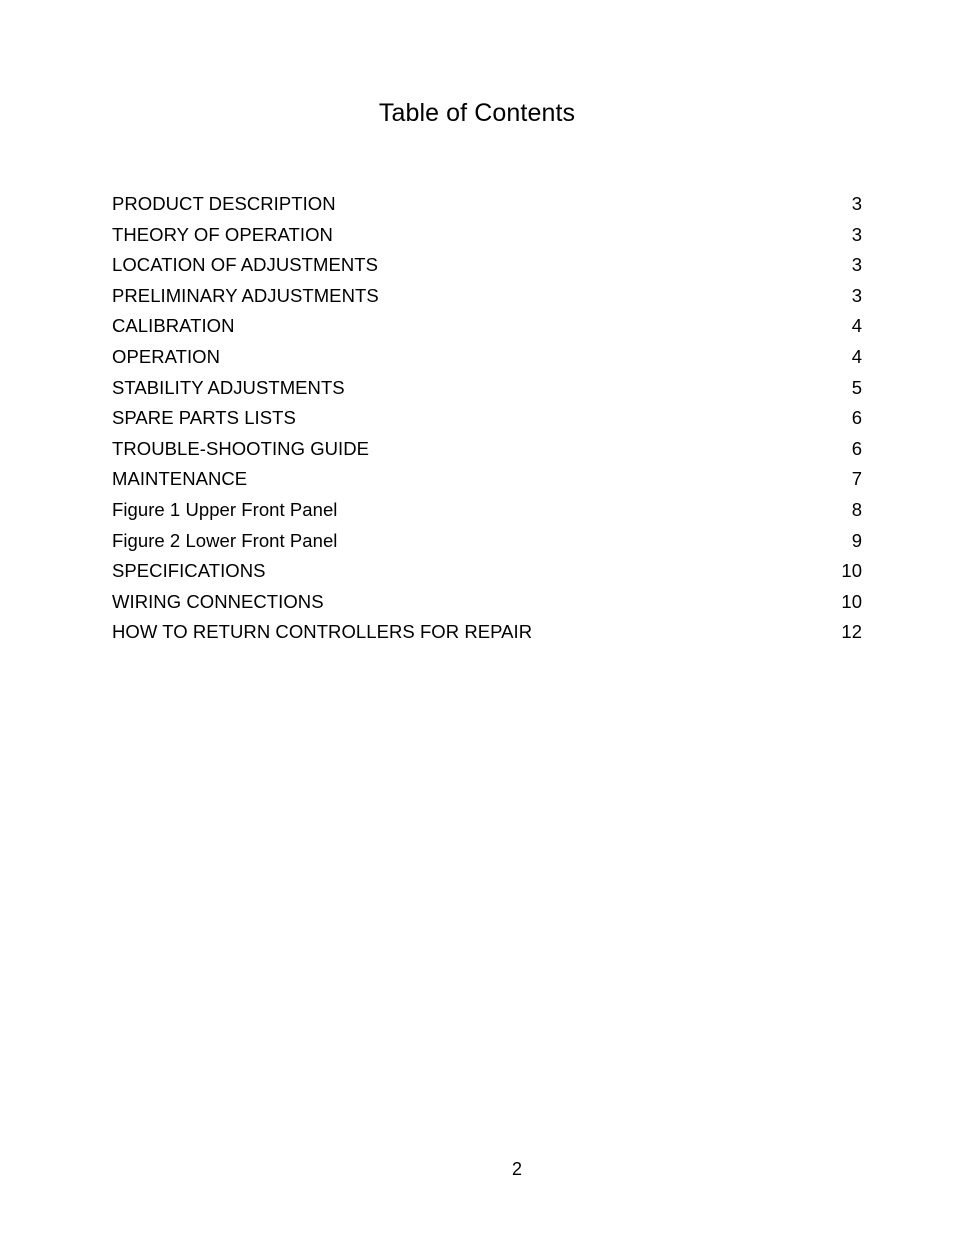 This screenshot has height=1235, width=954. I want to click on toc-entry-page-number: 7, so click(856, 479).